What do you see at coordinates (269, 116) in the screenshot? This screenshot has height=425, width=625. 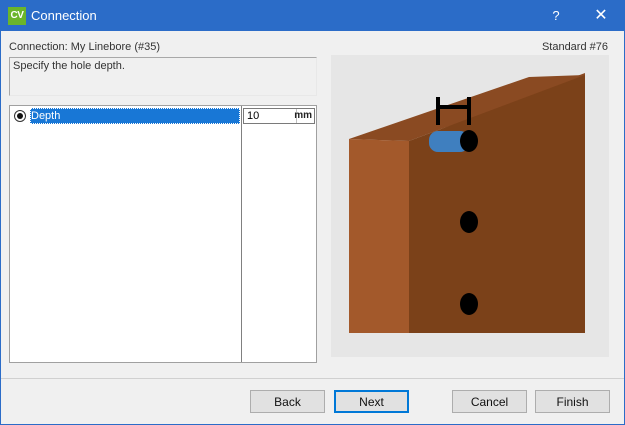 I see `depth-input` at bounding box center [269, 116].